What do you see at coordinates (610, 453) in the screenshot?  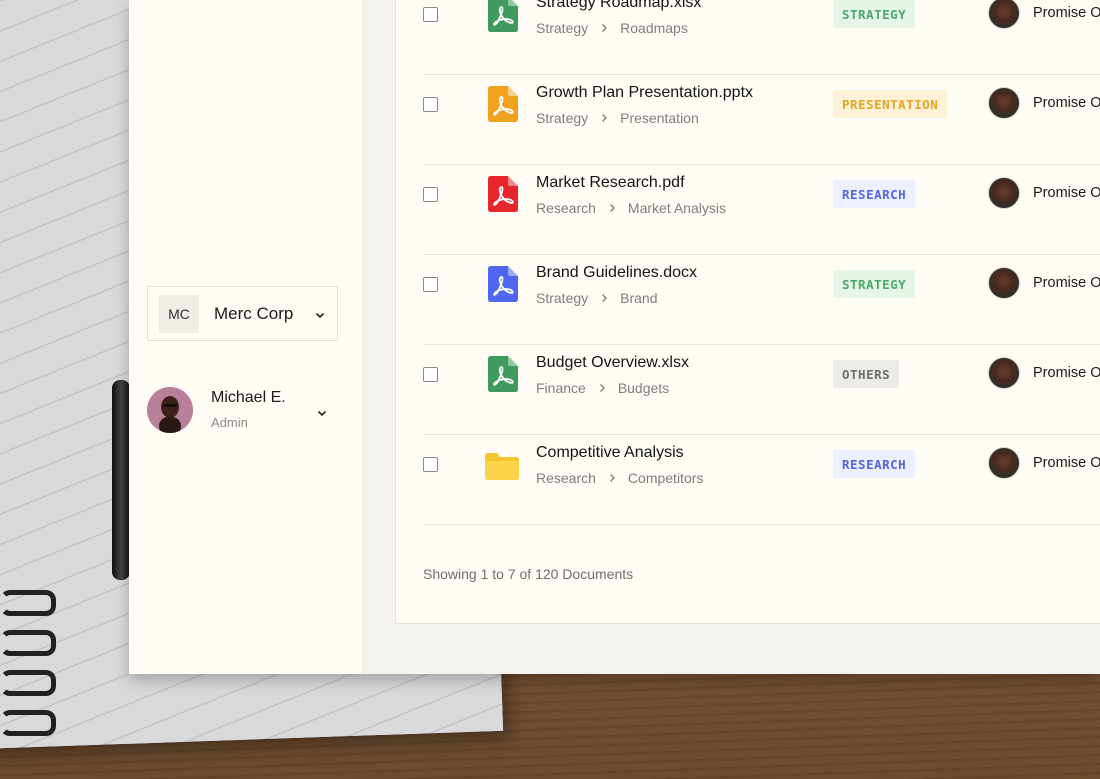 I see `document-name: Competitive Analysis` at bounding box center [610, 453].